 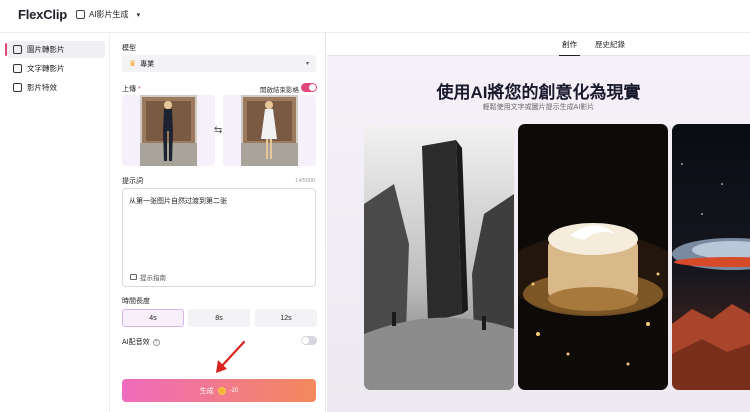 I want to click on text-video-icon, so click(x=17, y=68).